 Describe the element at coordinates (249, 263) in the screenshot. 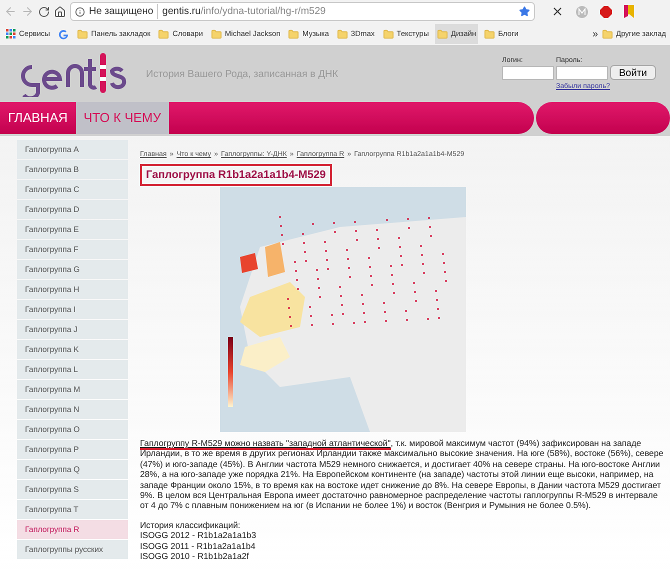

I see `heat-region-ireland` at that location.